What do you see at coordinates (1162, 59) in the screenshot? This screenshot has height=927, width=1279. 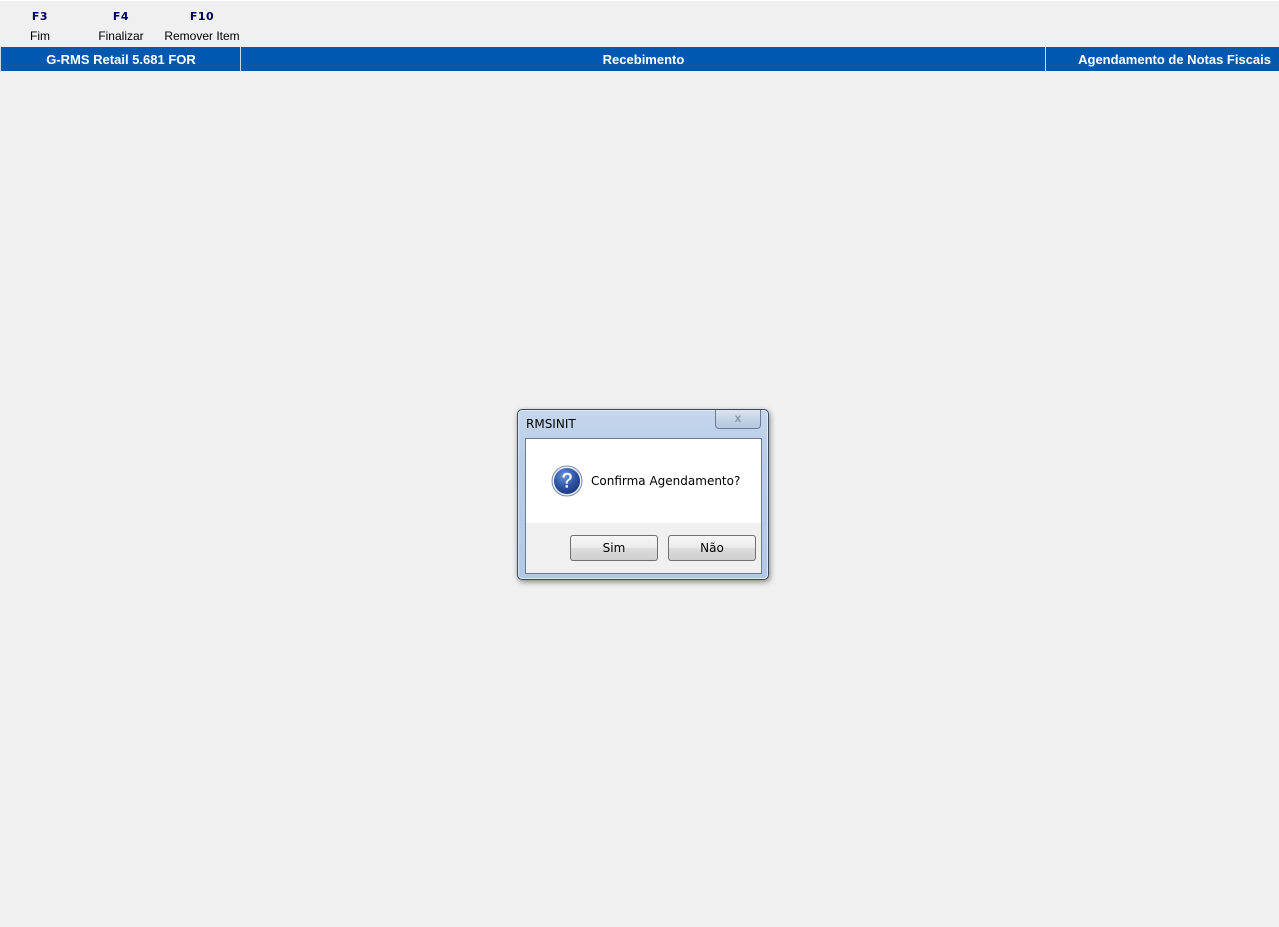 I see `screen-name: Agendamento de Notas Fiscais` at bounding box center [1162, 59].